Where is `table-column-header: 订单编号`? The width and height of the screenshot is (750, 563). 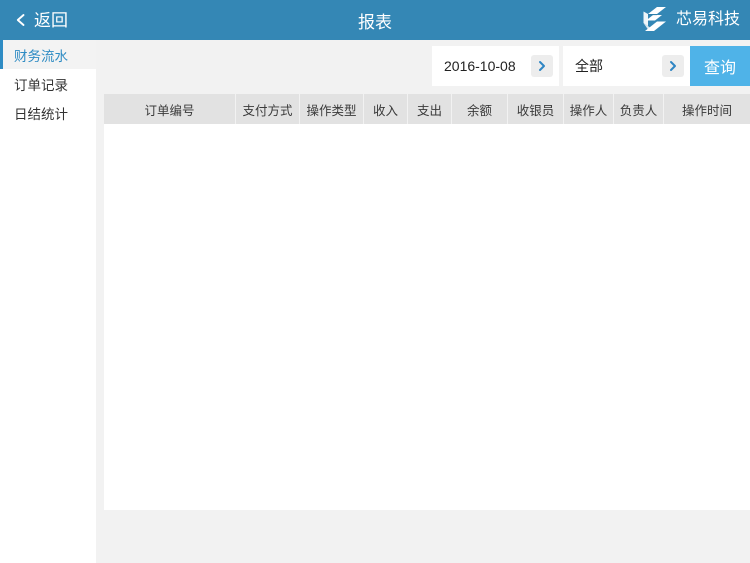
table-column-header: 订单编号 is located at coordinates (170, 109).